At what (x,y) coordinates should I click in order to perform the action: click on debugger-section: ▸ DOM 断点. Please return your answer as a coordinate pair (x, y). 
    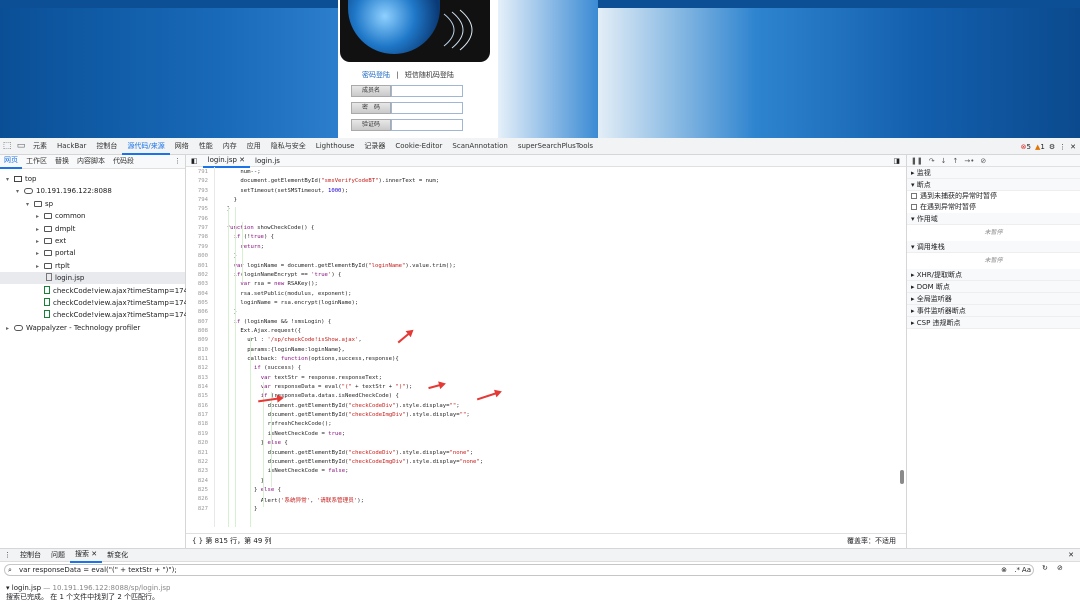
    Looking at the image, I should click on (993, 287).